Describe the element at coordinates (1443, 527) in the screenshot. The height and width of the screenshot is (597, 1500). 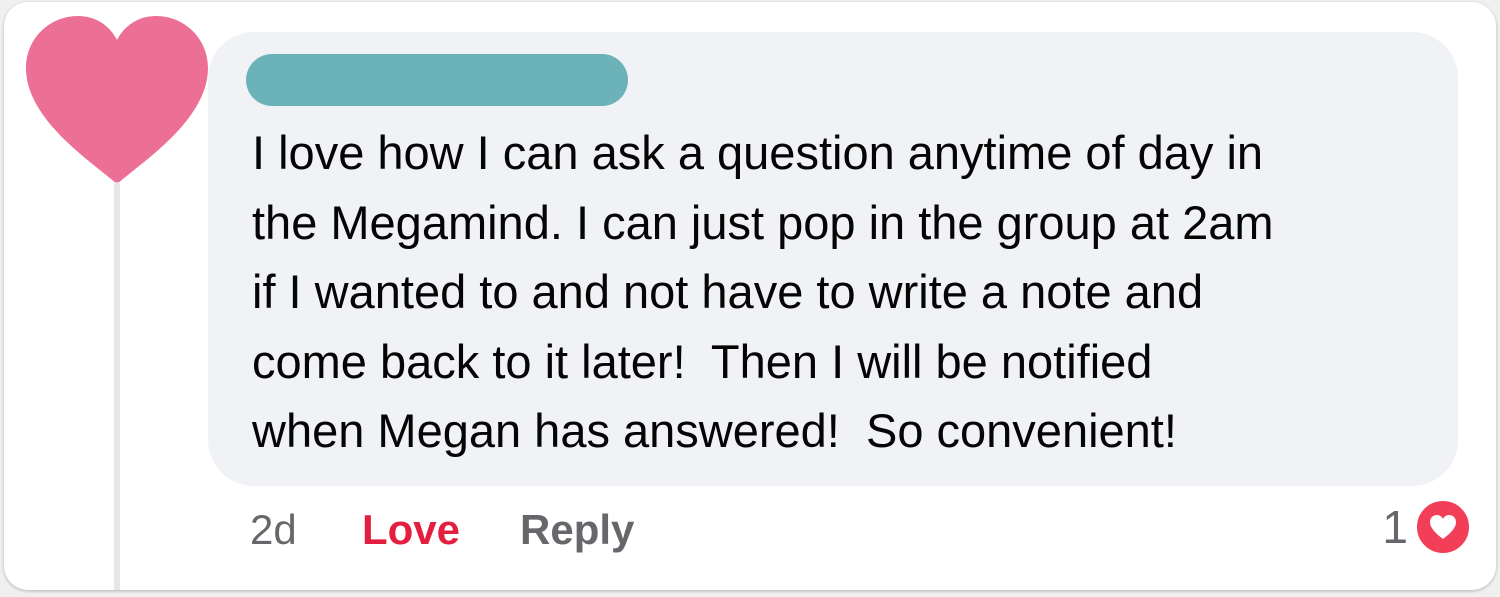
I see `heart-reaction-icon` at that location.